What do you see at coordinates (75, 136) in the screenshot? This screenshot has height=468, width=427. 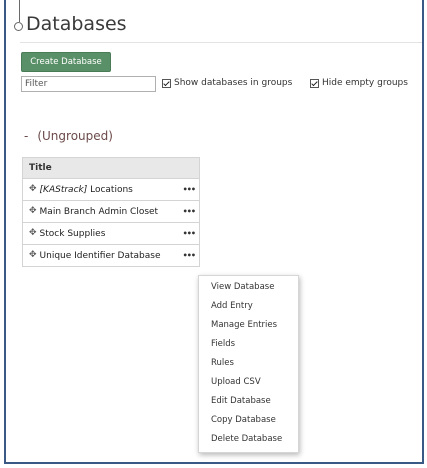 I see `group-name: (Ungrouped)` at bounding box center [75, 136].